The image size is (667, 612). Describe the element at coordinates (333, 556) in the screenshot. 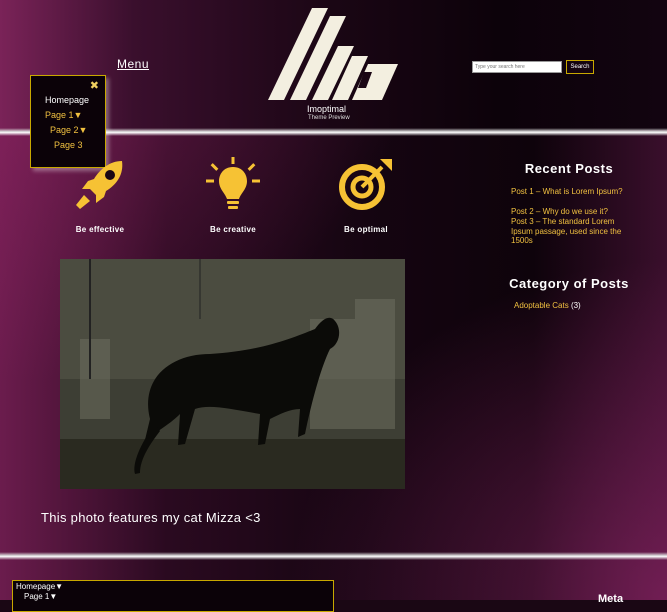

I see `footer-divider` at that location.